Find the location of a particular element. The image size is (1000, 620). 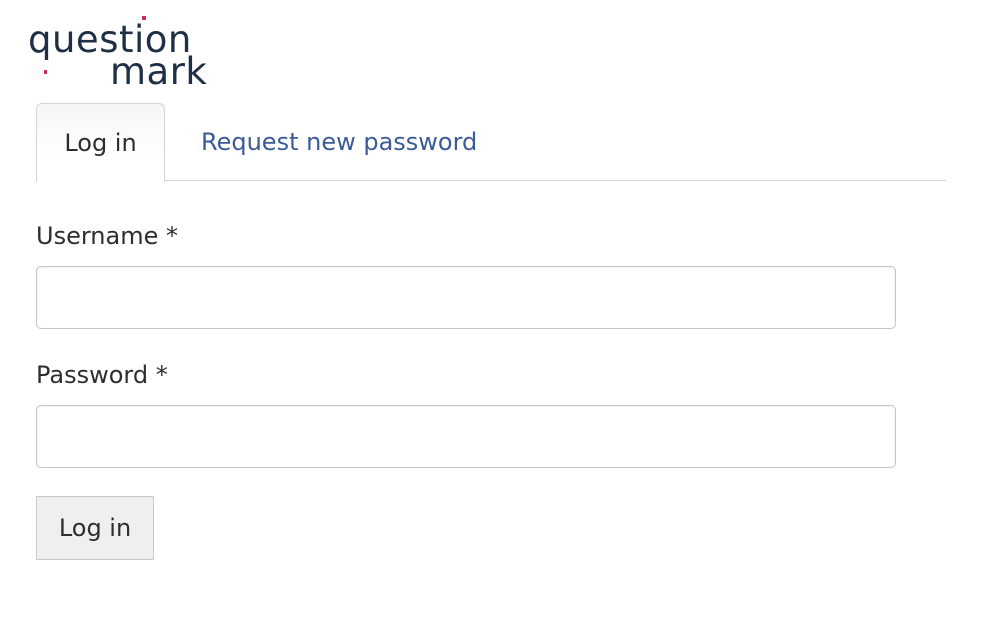

tab-log-in: Log in is located at coordinates (100, 142).